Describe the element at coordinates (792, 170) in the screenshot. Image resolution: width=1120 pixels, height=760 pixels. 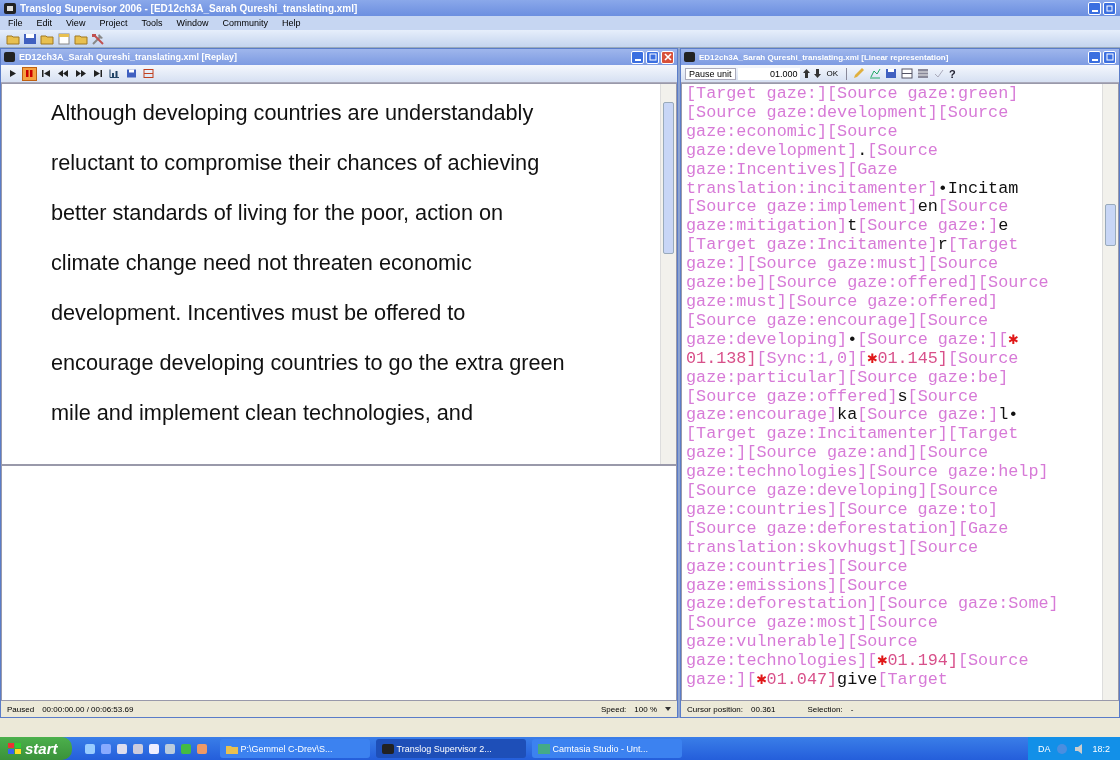
I see `log-line: gaze:Incentives][Gaze` at that location.